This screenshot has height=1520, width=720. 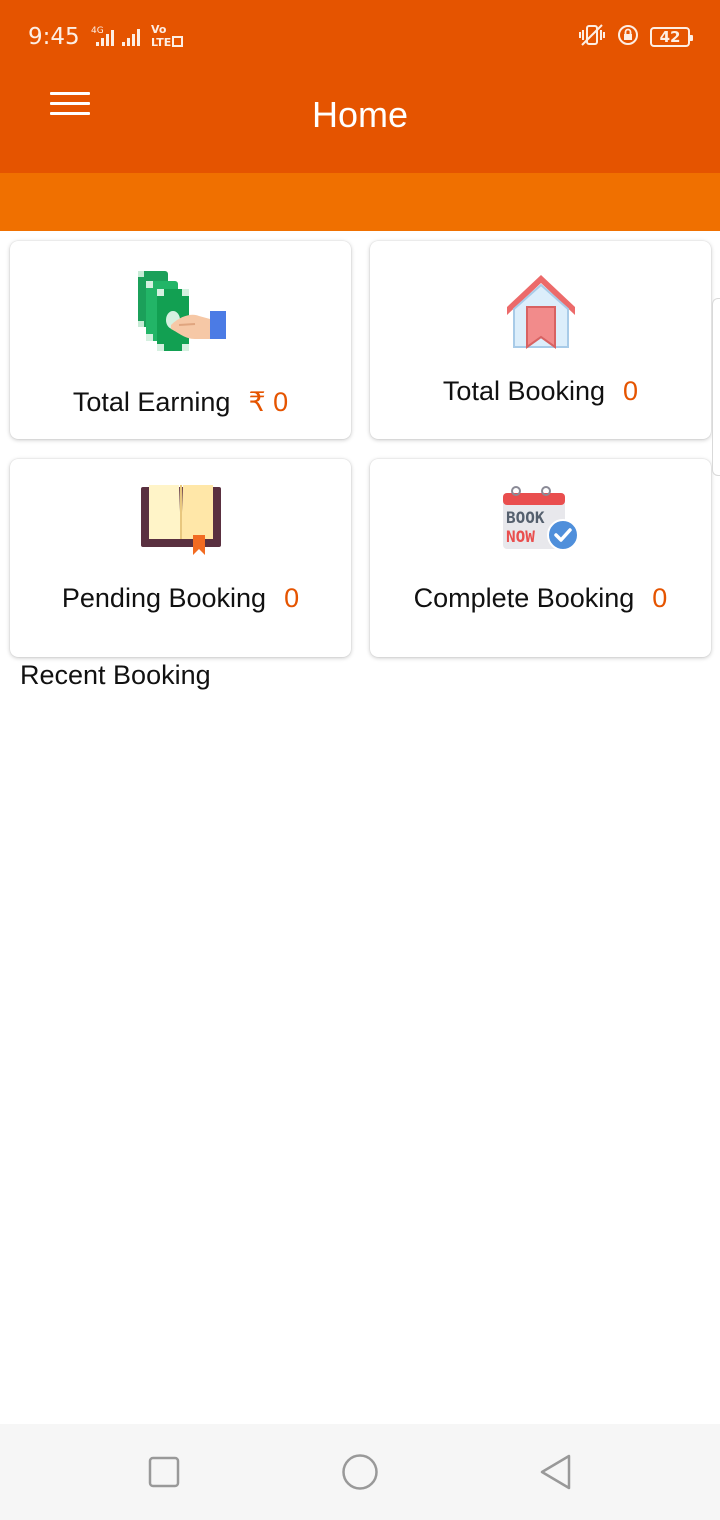 I want to click on pending-booking-row: Pending Booking 0, so click(x=180, y=598).